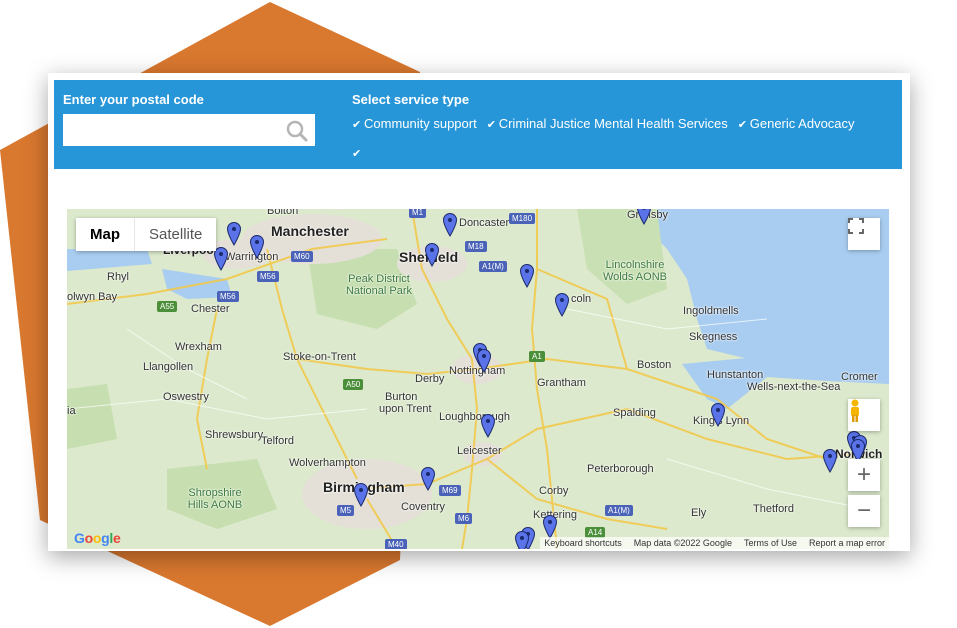 The image size is (957, 628). Describe the element at coordinates (522, 218) in the screenshot. I see `road-shield: M180` at that location.